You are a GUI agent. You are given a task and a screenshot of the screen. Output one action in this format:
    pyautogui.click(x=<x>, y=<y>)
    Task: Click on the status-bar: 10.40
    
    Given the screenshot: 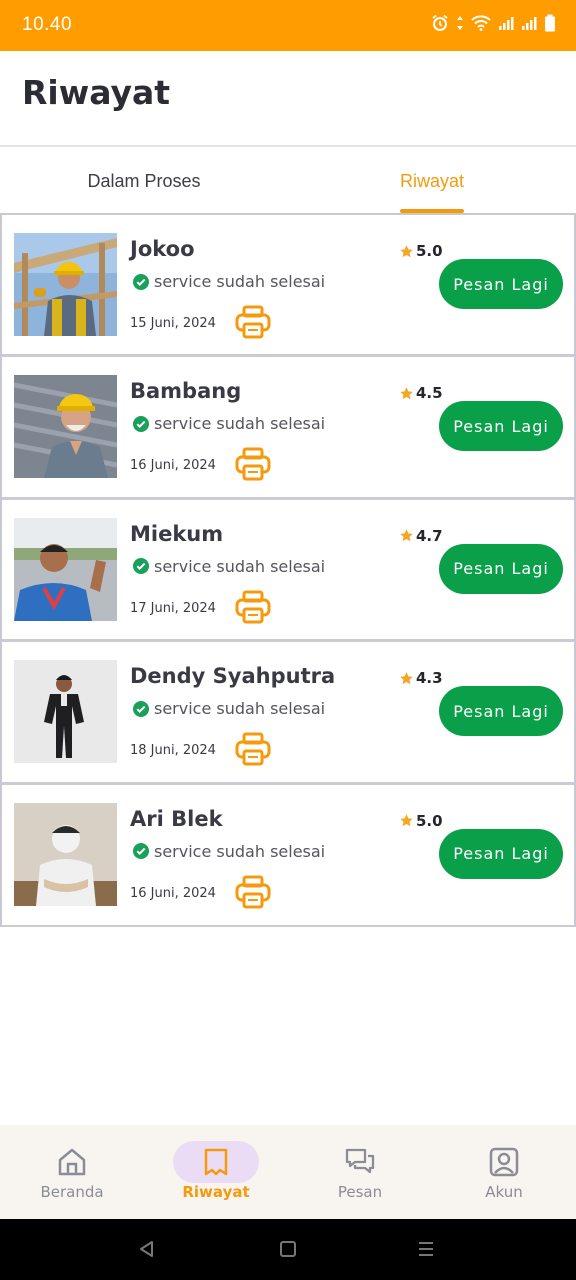 What is the action you would take?
    pyautogui.click(x=288, y=25)
    